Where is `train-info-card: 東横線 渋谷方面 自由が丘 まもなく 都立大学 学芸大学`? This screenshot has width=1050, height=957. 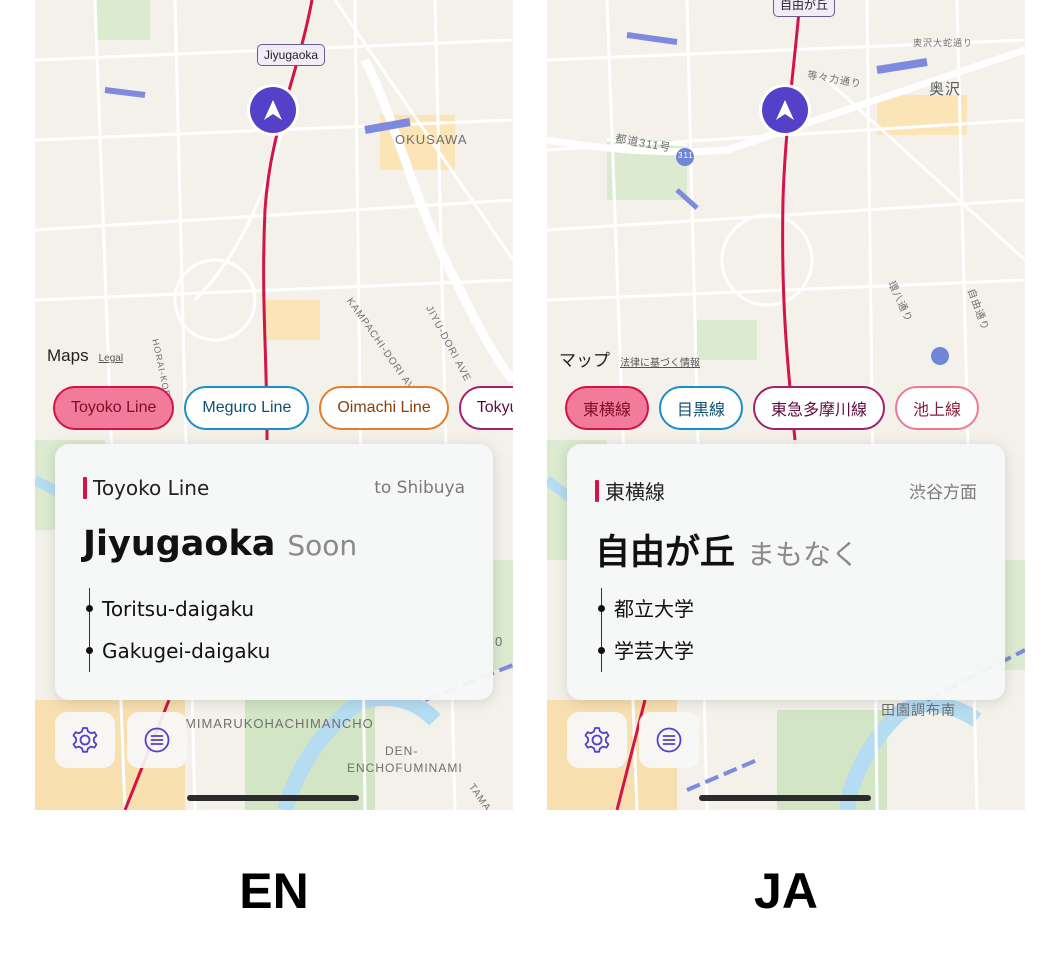
train-info-card: 東横線 渋谷方面 自由が丘 まもなく 都立大学 学芸大学 is located at coordinates (786, 572).